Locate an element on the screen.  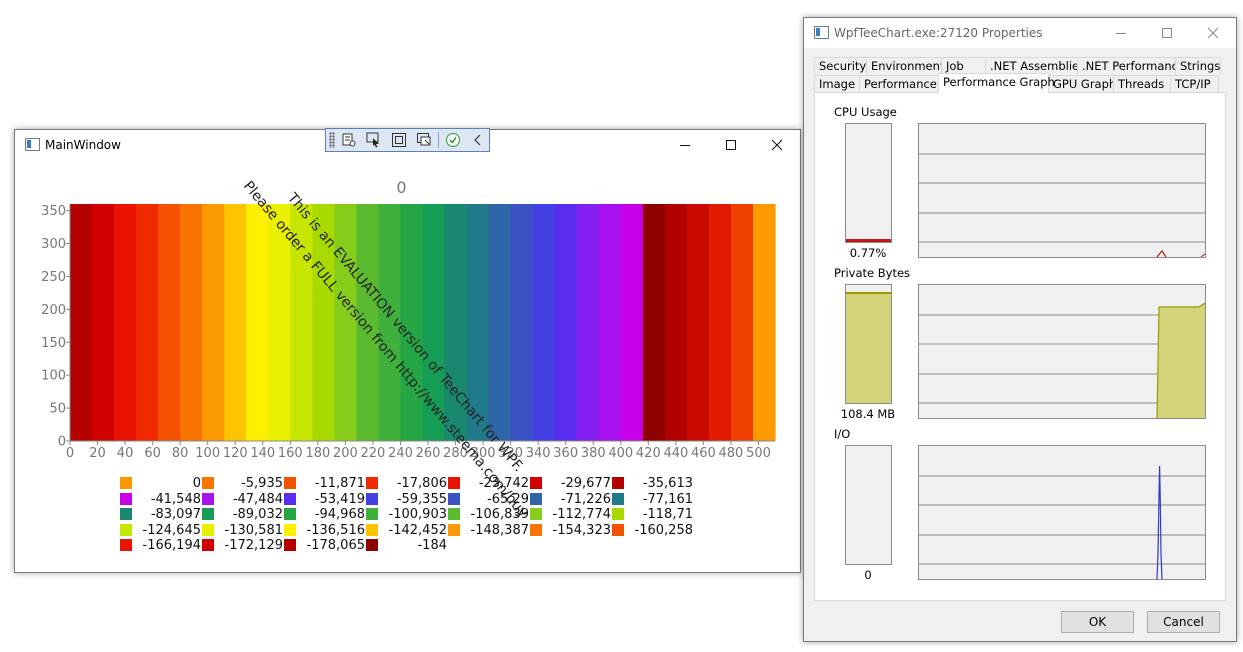
ok-button: OK is located at coordinates (1097, 622).